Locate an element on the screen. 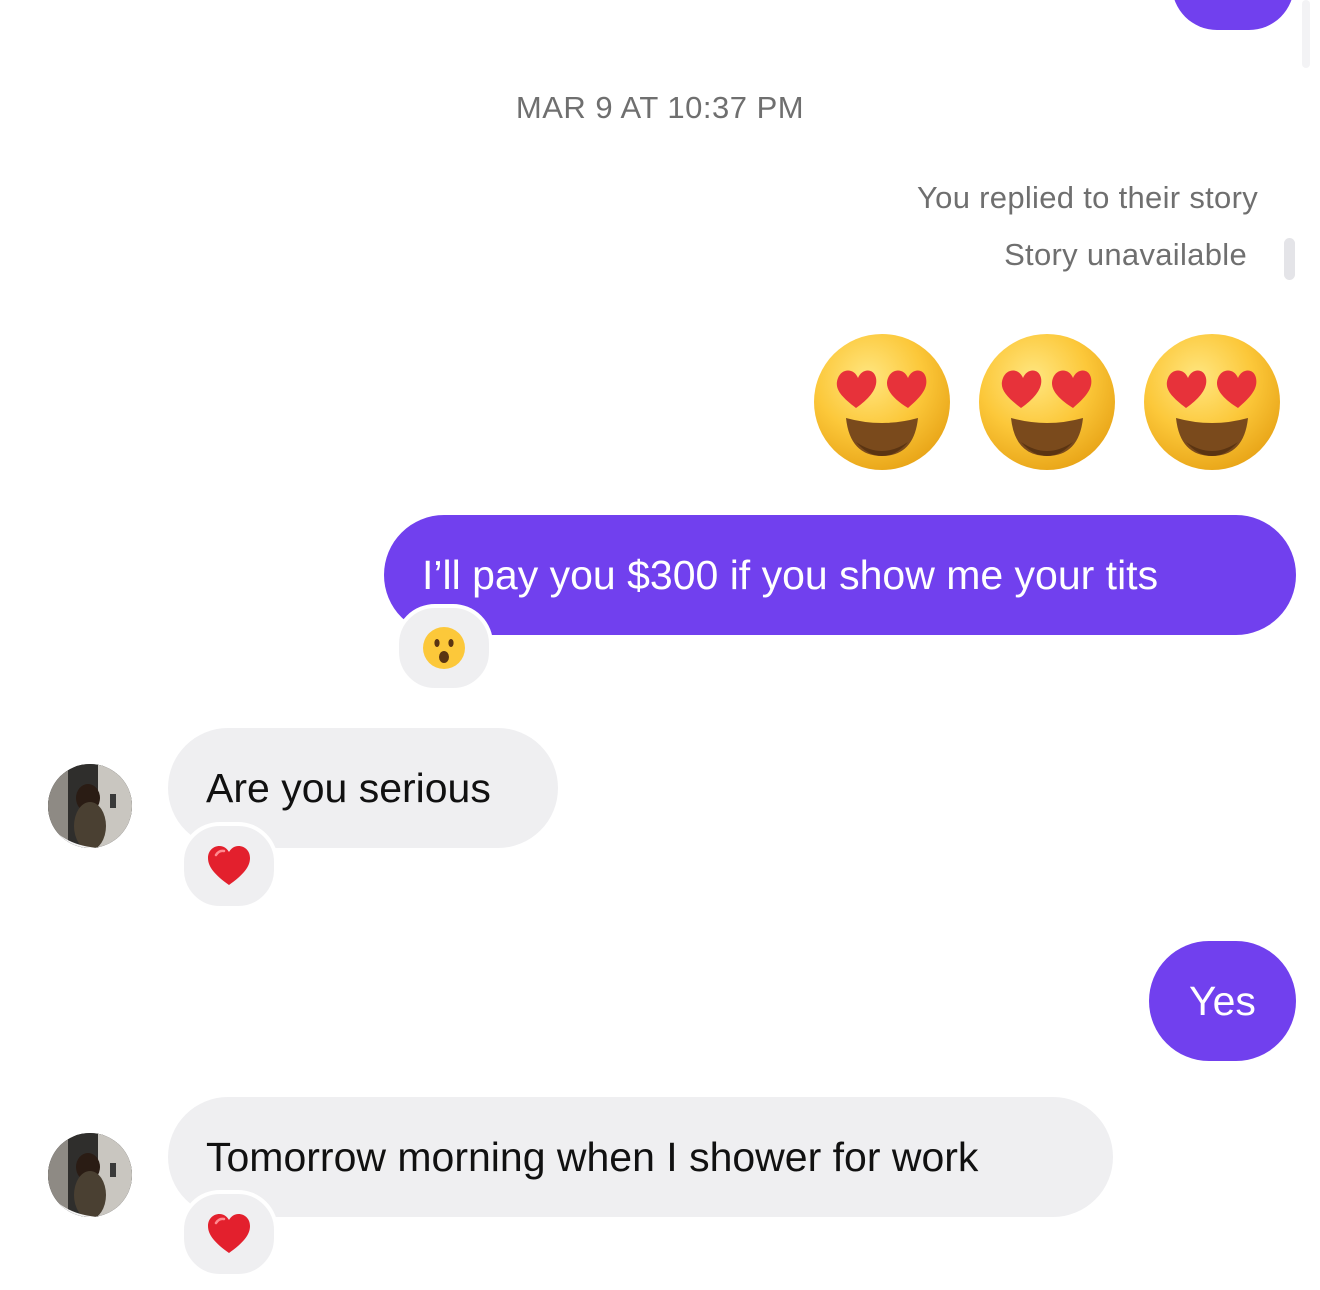 Image resolution: width=1320 pixels, height=1290 pixels. previous-sent-bubble is located at coordinates (1233, 15).